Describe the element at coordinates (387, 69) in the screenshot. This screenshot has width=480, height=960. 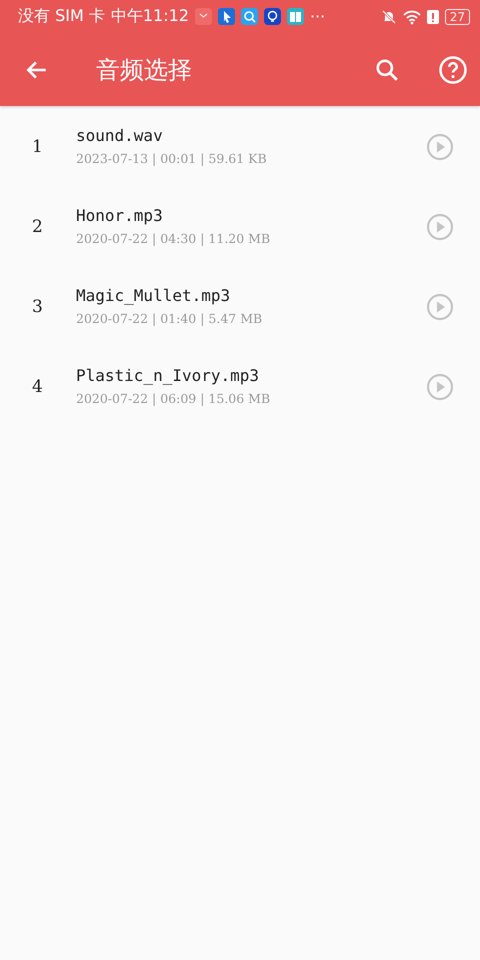
I see `search-button` at that location.